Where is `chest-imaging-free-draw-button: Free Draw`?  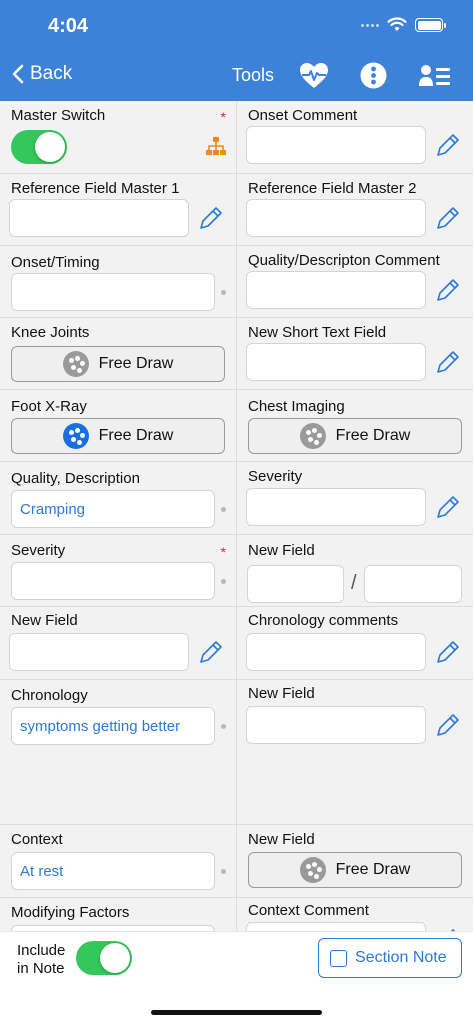 chest-imaging-free-draw-button: Free Draw is located at coordinates (355, 436).